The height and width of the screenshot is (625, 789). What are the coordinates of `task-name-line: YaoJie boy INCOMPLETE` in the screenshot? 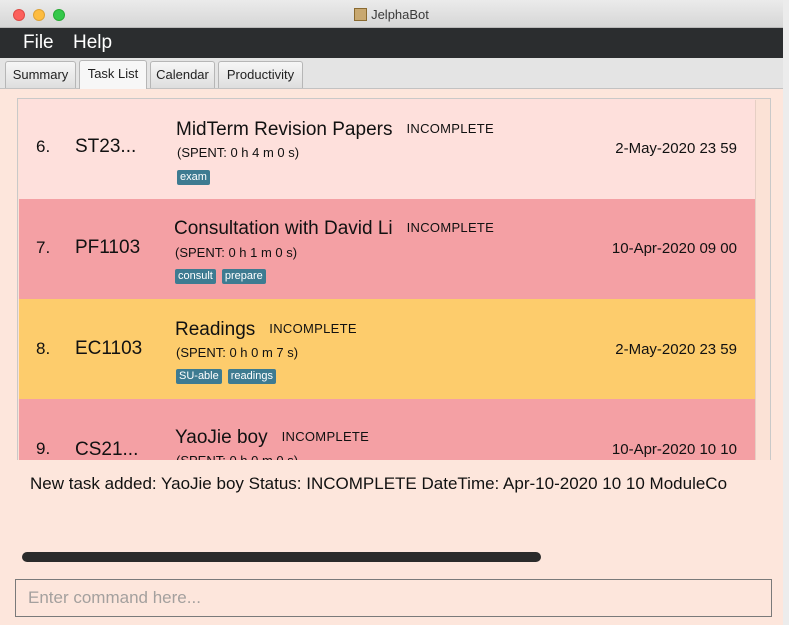 It's located at (272, 438).